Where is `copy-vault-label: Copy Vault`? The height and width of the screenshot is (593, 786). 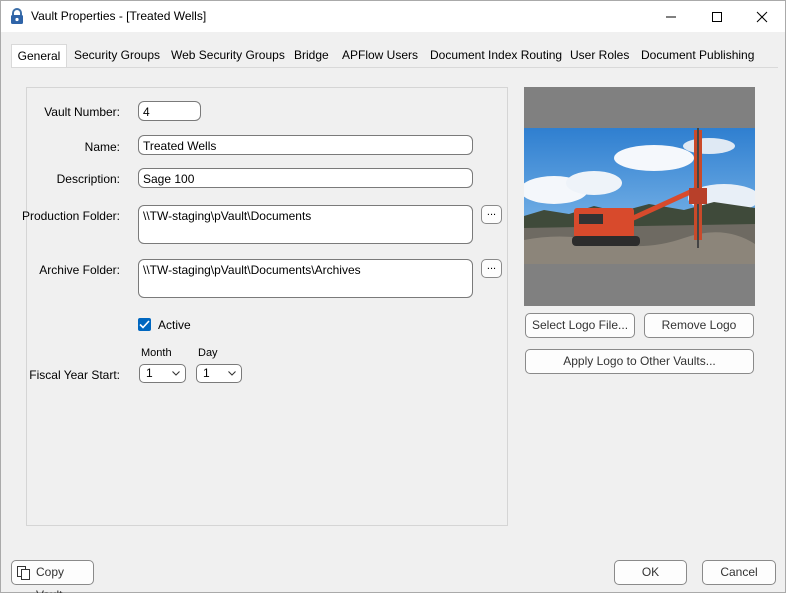
copy-vault-label: Copy Vault is located at coordinates (50, 579).